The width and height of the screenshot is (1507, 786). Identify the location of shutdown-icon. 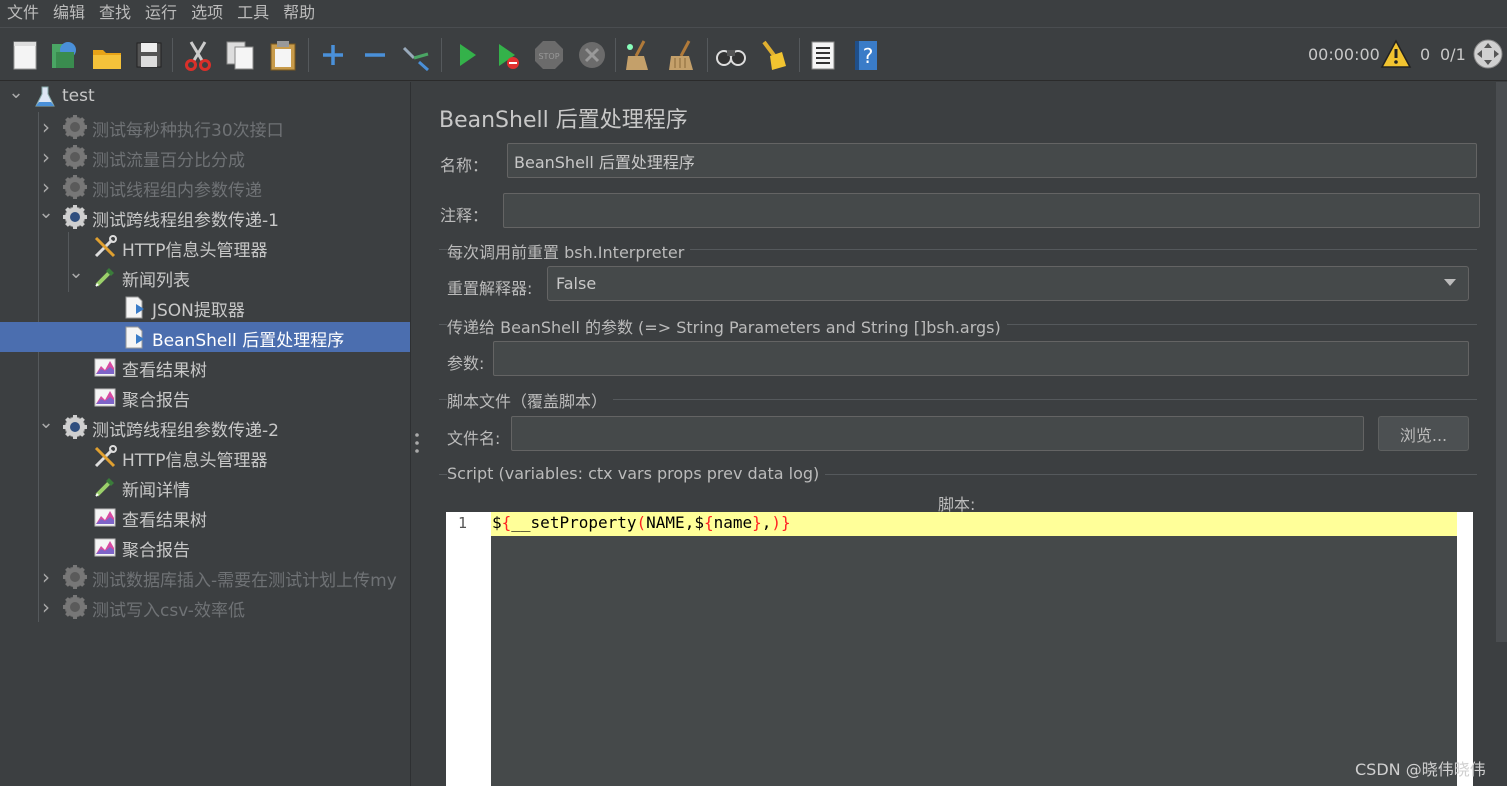
(592, 55).